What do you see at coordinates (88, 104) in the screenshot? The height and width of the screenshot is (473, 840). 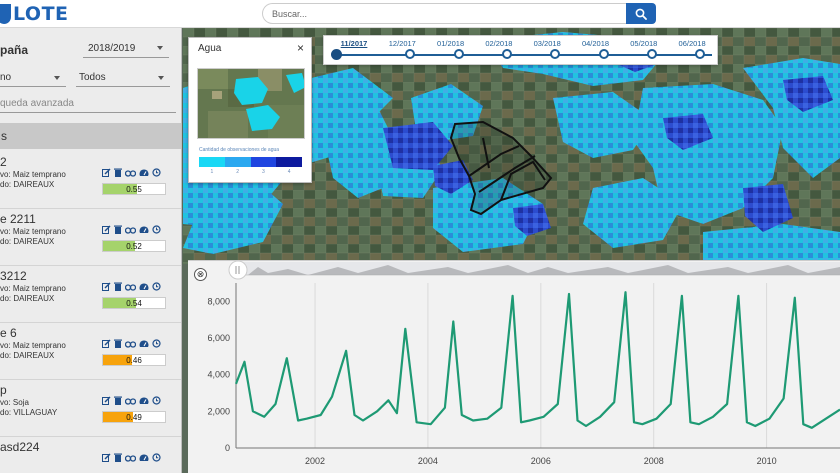 I see `advanced-search-input: queda avanzada` at bounding box center [88, 104].